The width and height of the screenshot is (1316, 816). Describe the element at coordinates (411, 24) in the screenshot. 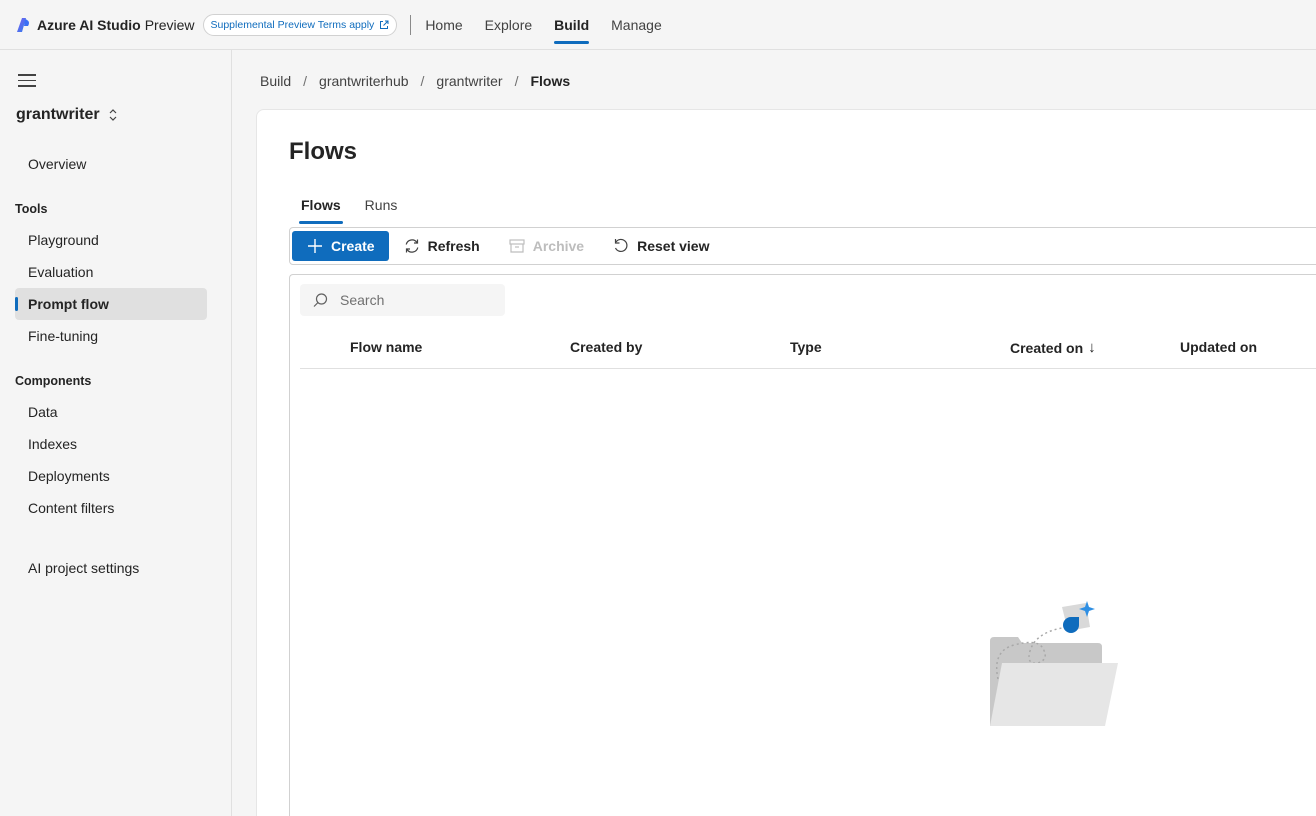

I see `header-divider` at that location.